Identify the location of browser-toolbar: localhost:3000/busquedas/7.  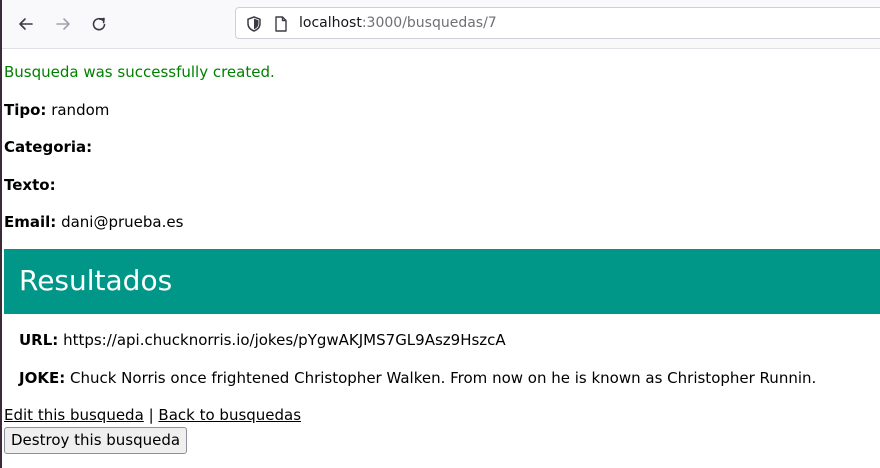
(441, 24).